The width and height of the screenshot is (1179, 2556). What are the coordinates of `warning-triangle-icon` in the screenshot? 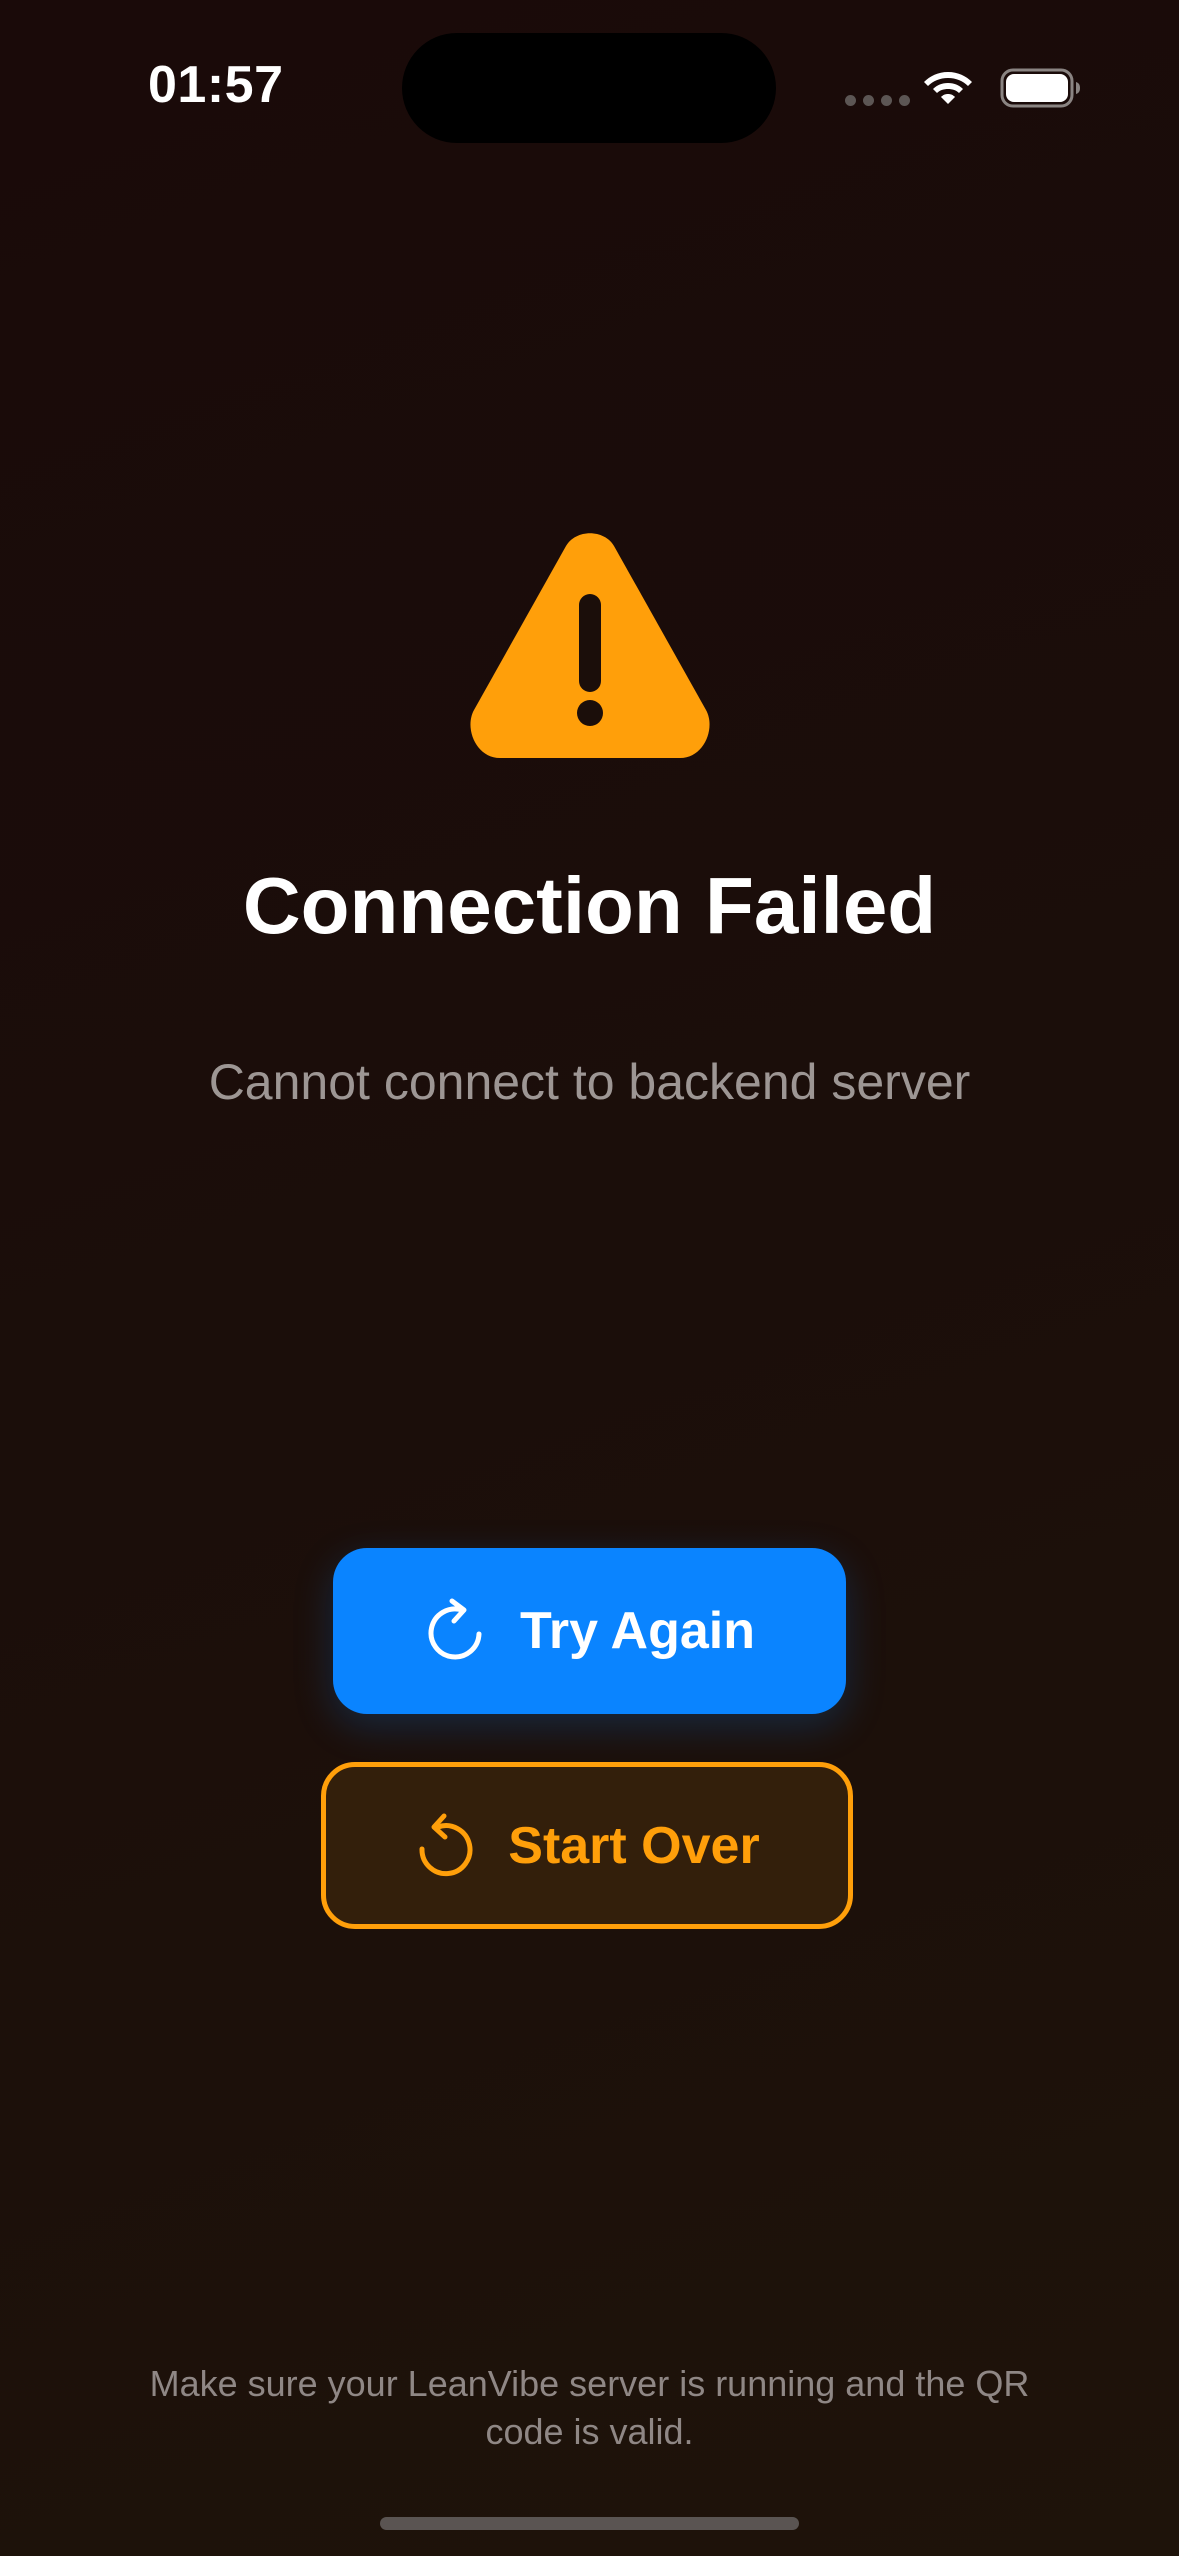 It's located at (590, 645).